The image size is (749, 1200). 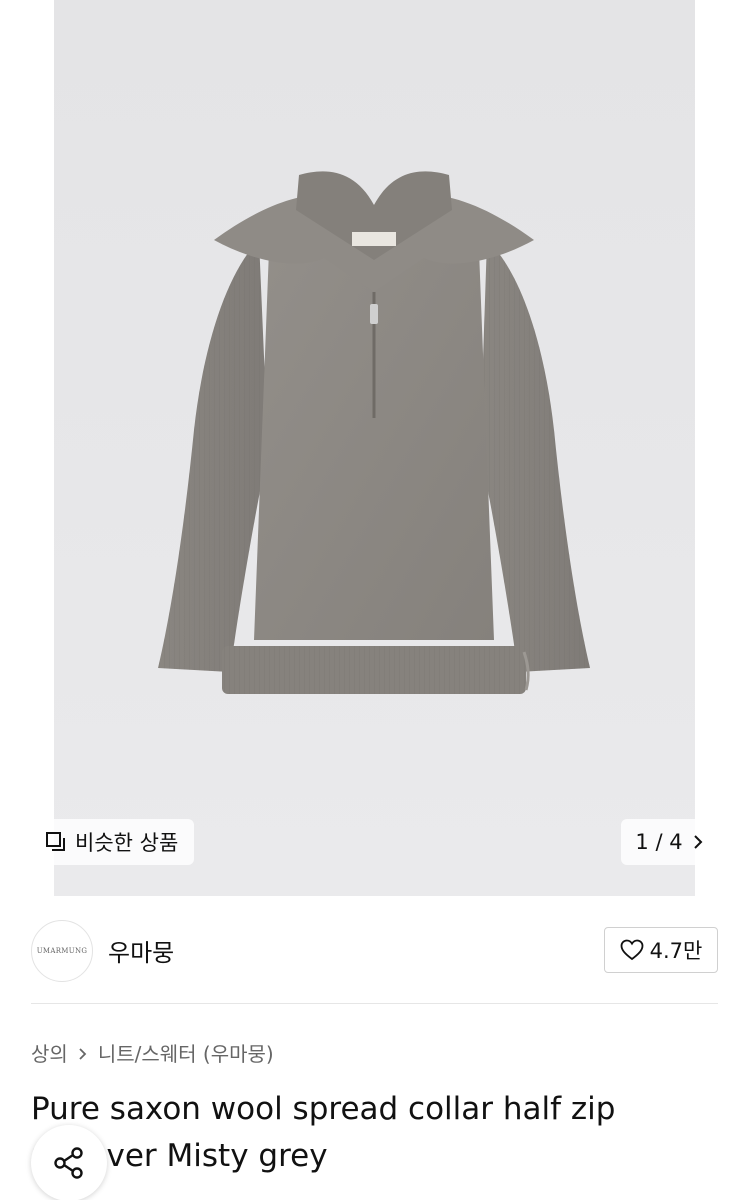 I want to click on shop-avatar: UMARMUNG, so click(x=62, y=951).